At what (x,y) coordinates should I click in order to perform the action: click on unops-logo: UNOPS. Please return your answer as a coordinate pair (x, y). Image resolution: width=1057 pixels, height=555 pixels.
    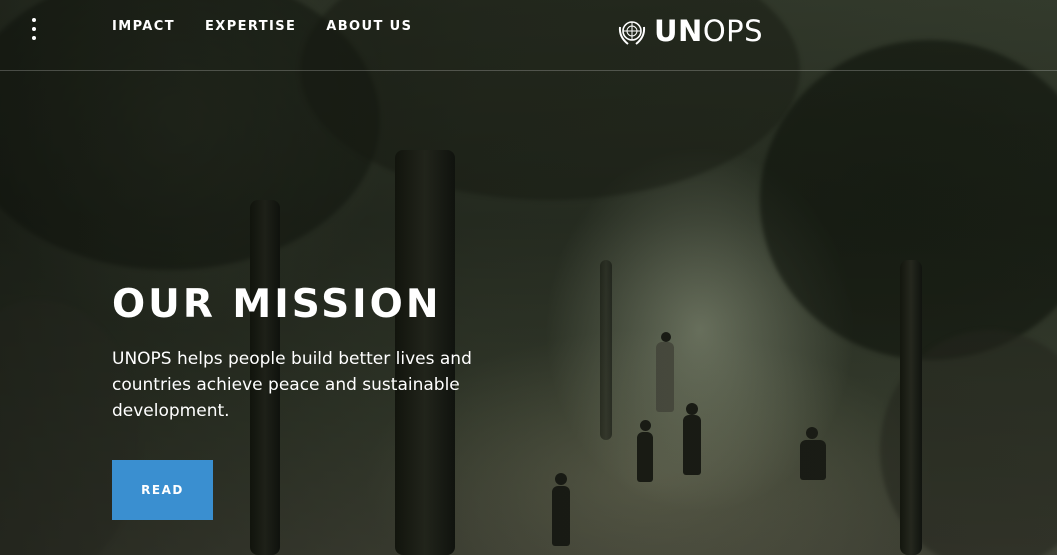
    Looking at the image, I should click on (689, 31).